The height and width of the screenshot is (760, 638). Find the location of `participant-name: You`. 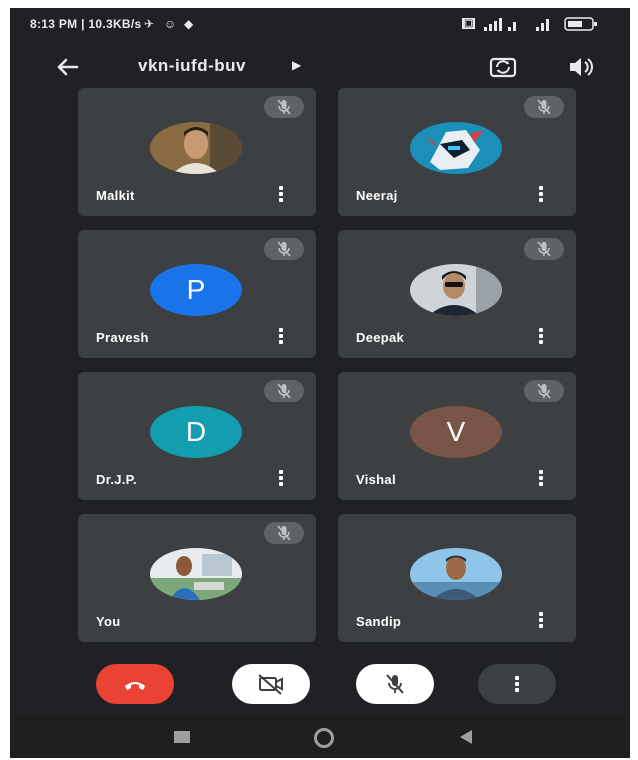

participant-name: You is located at coordinates (108, 621).